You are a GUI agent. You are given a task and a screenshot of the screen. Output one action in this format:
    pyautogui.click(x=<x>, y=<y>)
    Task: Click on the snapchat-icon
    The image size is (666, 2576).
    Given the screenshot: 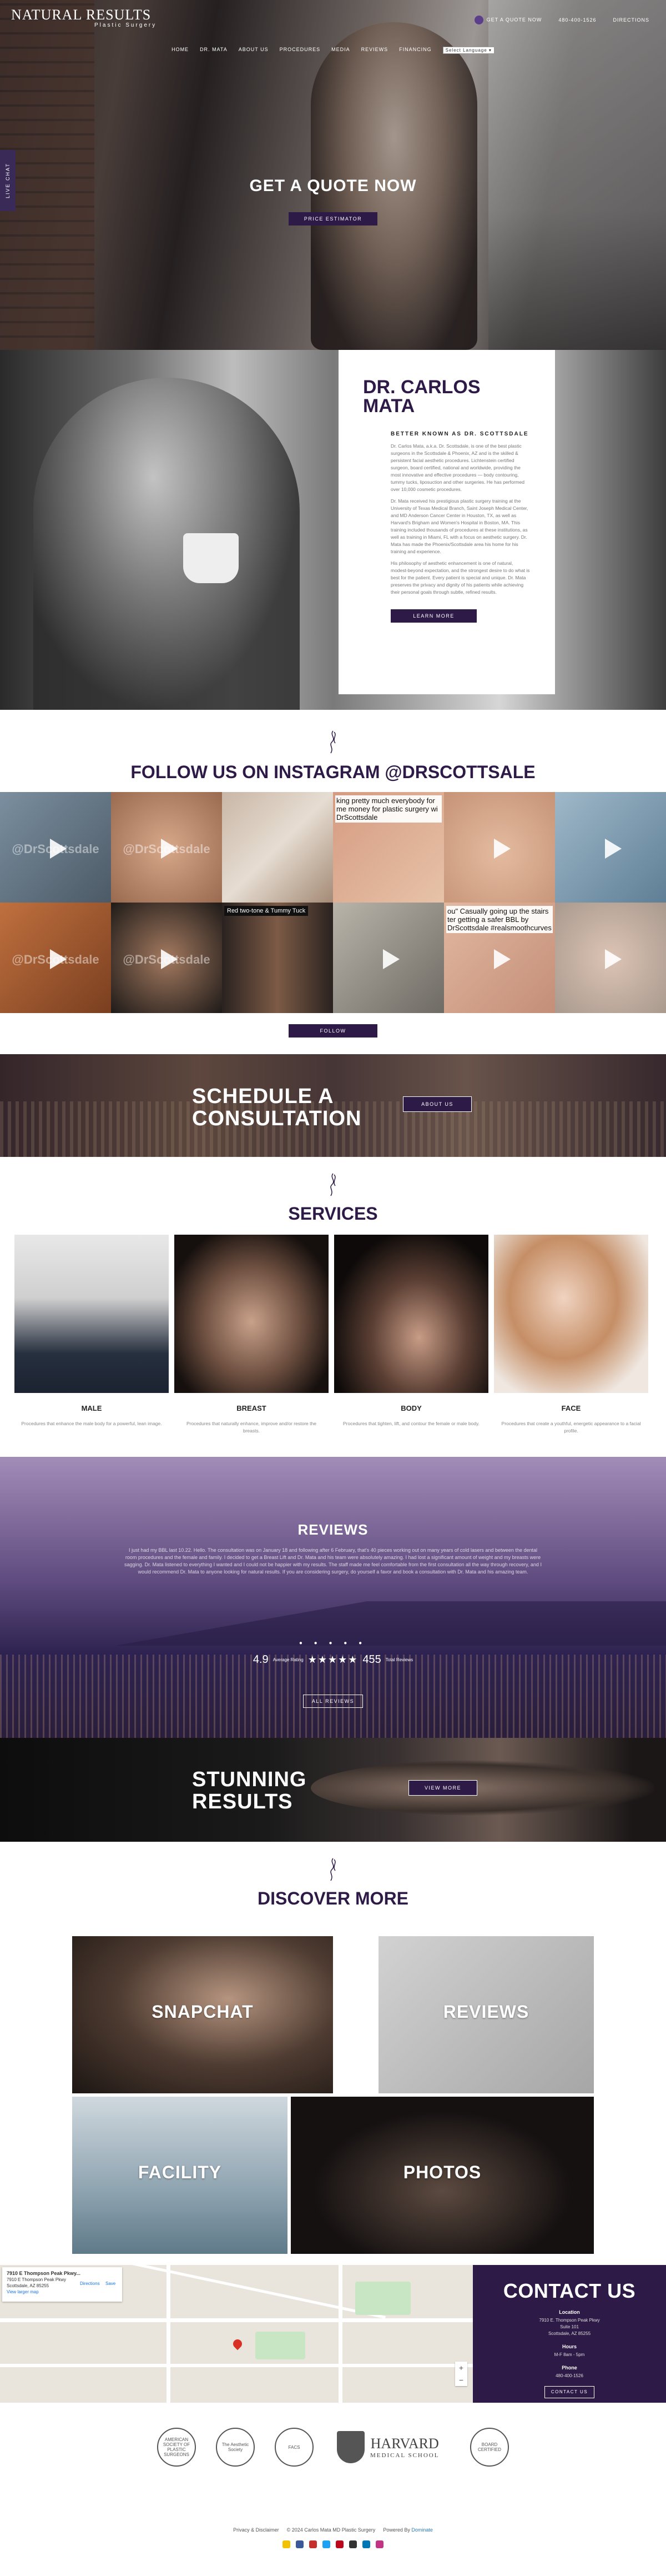 What is the action you would take?
    pyautogui.click(x=286, y=2544)
    